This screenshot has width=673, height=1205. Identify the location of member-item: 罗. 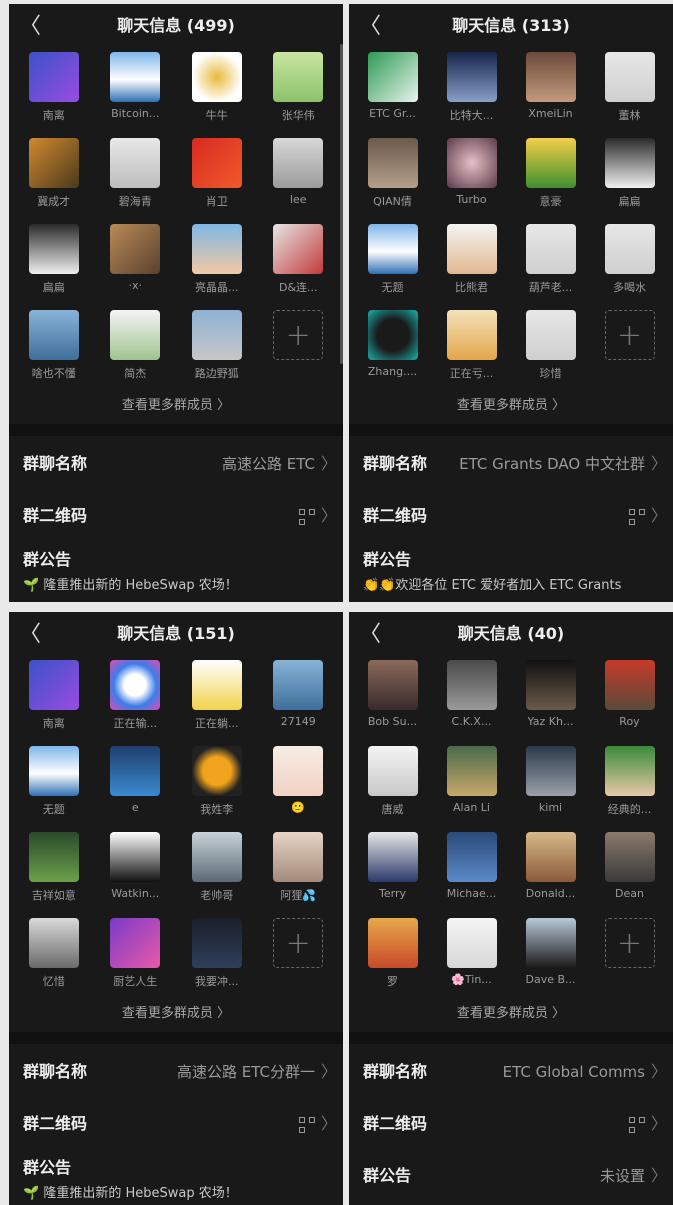
(392, 957).